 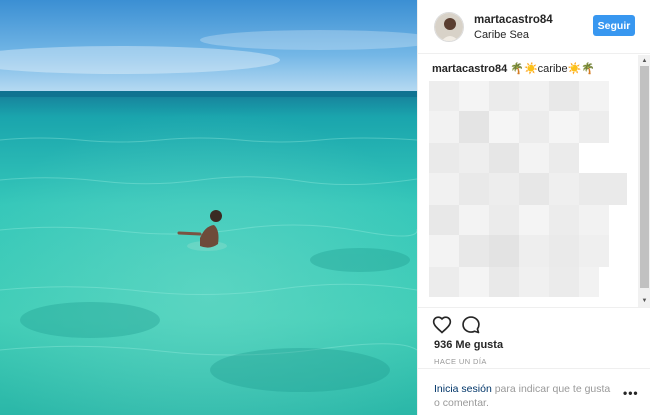 I want to click on caption: martacastro84 🌴☀️caribe☀️🌴, so click(x=513, y=68).